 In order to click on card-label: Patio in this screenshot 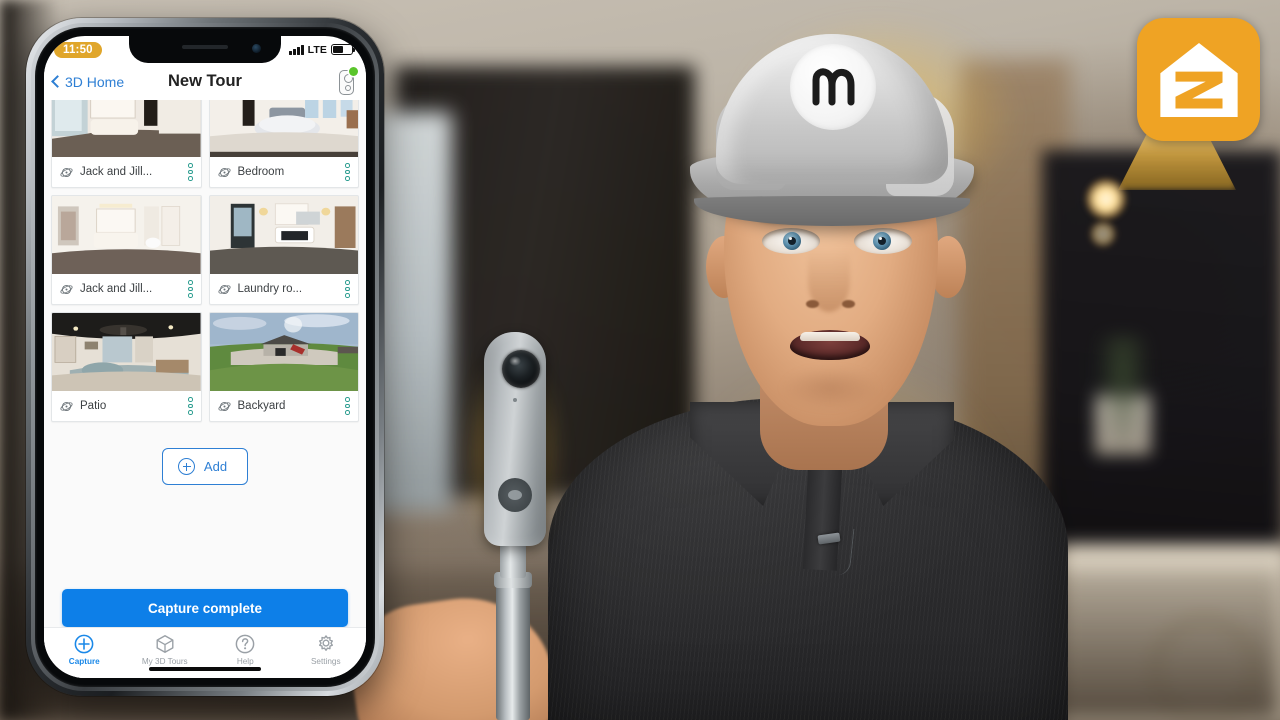, I will do `click(93, 406)`.